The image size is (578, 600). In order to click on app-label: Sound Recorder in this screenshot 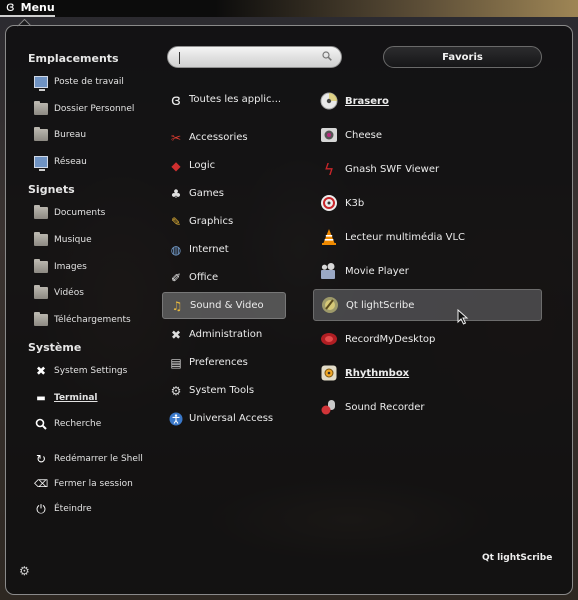, I will do `click(385, 407)`.